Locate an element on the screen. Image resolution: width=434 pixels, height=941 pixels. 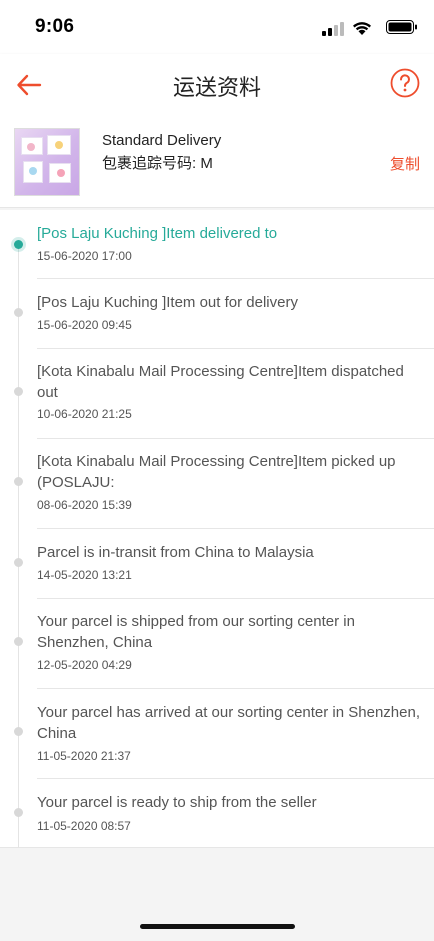
delivery-summary: Standard Delivery 包裹追踪号码: M 复制 is located at coordinates (217, 162).